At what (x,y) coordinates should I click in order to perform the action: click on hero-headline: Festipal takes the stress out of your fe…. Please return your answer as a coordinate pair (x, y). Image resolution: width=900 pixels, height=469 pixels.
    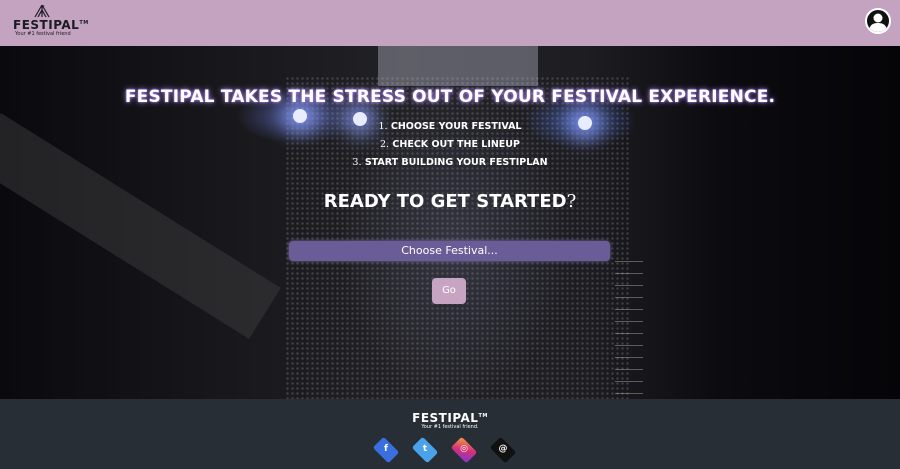
    Looking at the image, I should click on (450, 97).